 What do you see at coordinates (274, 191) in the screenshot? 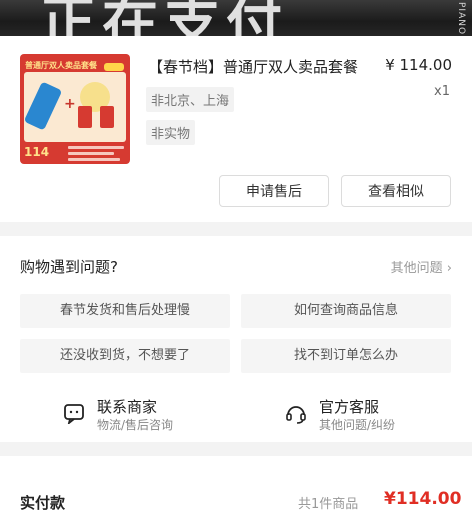
I see `after-sale-button: 申请售后` at bounding box center [274, 191].